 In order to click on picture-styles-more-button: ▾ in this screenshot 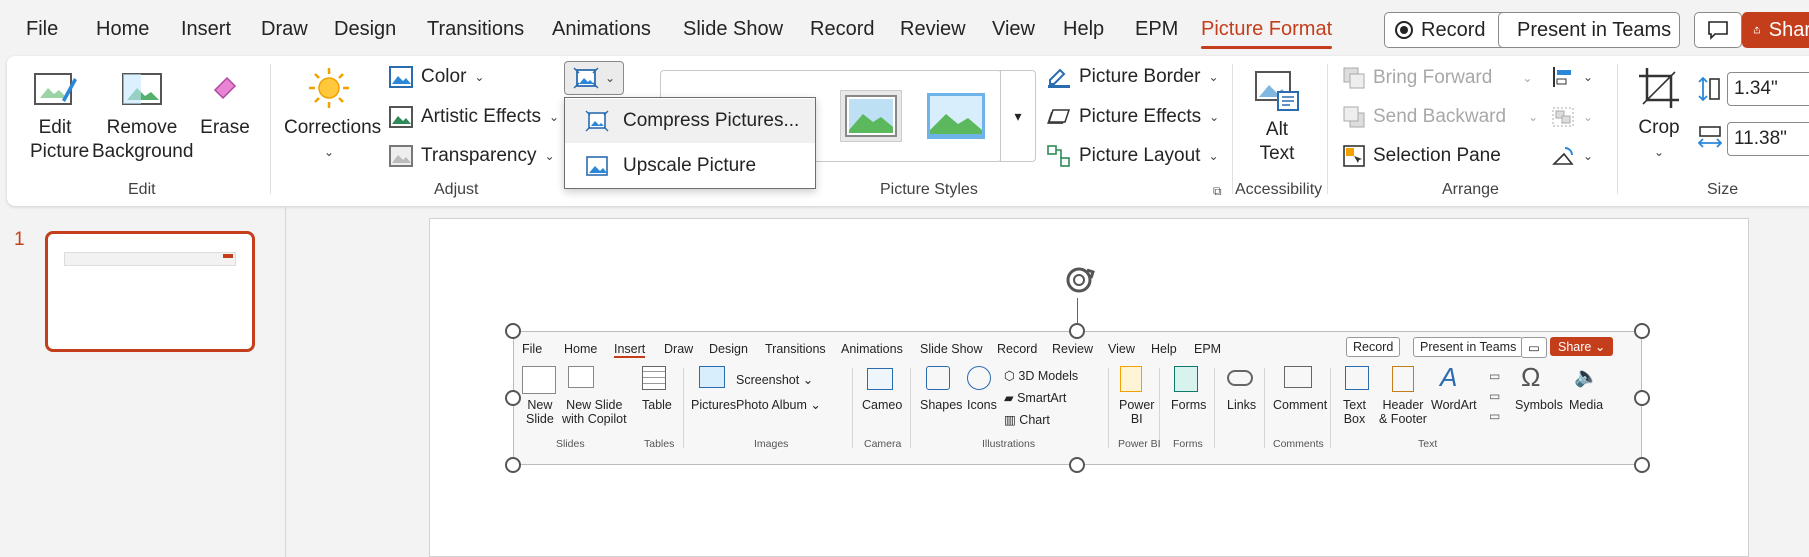, I will do `click(1018, 116)`.